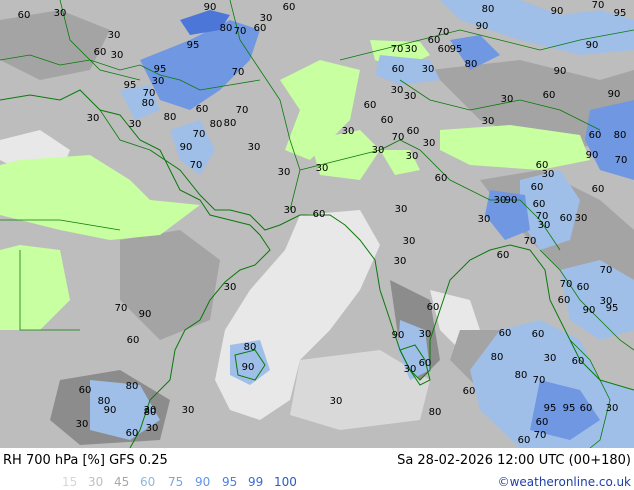 Image resolution: width=634 pixels, height=490 pixels. What do you see at coordinates (85, 460) in the screenshot?
I see `map-title: RH 700 hPa [%] GFS 0.25` at bounding box center [85, 460].